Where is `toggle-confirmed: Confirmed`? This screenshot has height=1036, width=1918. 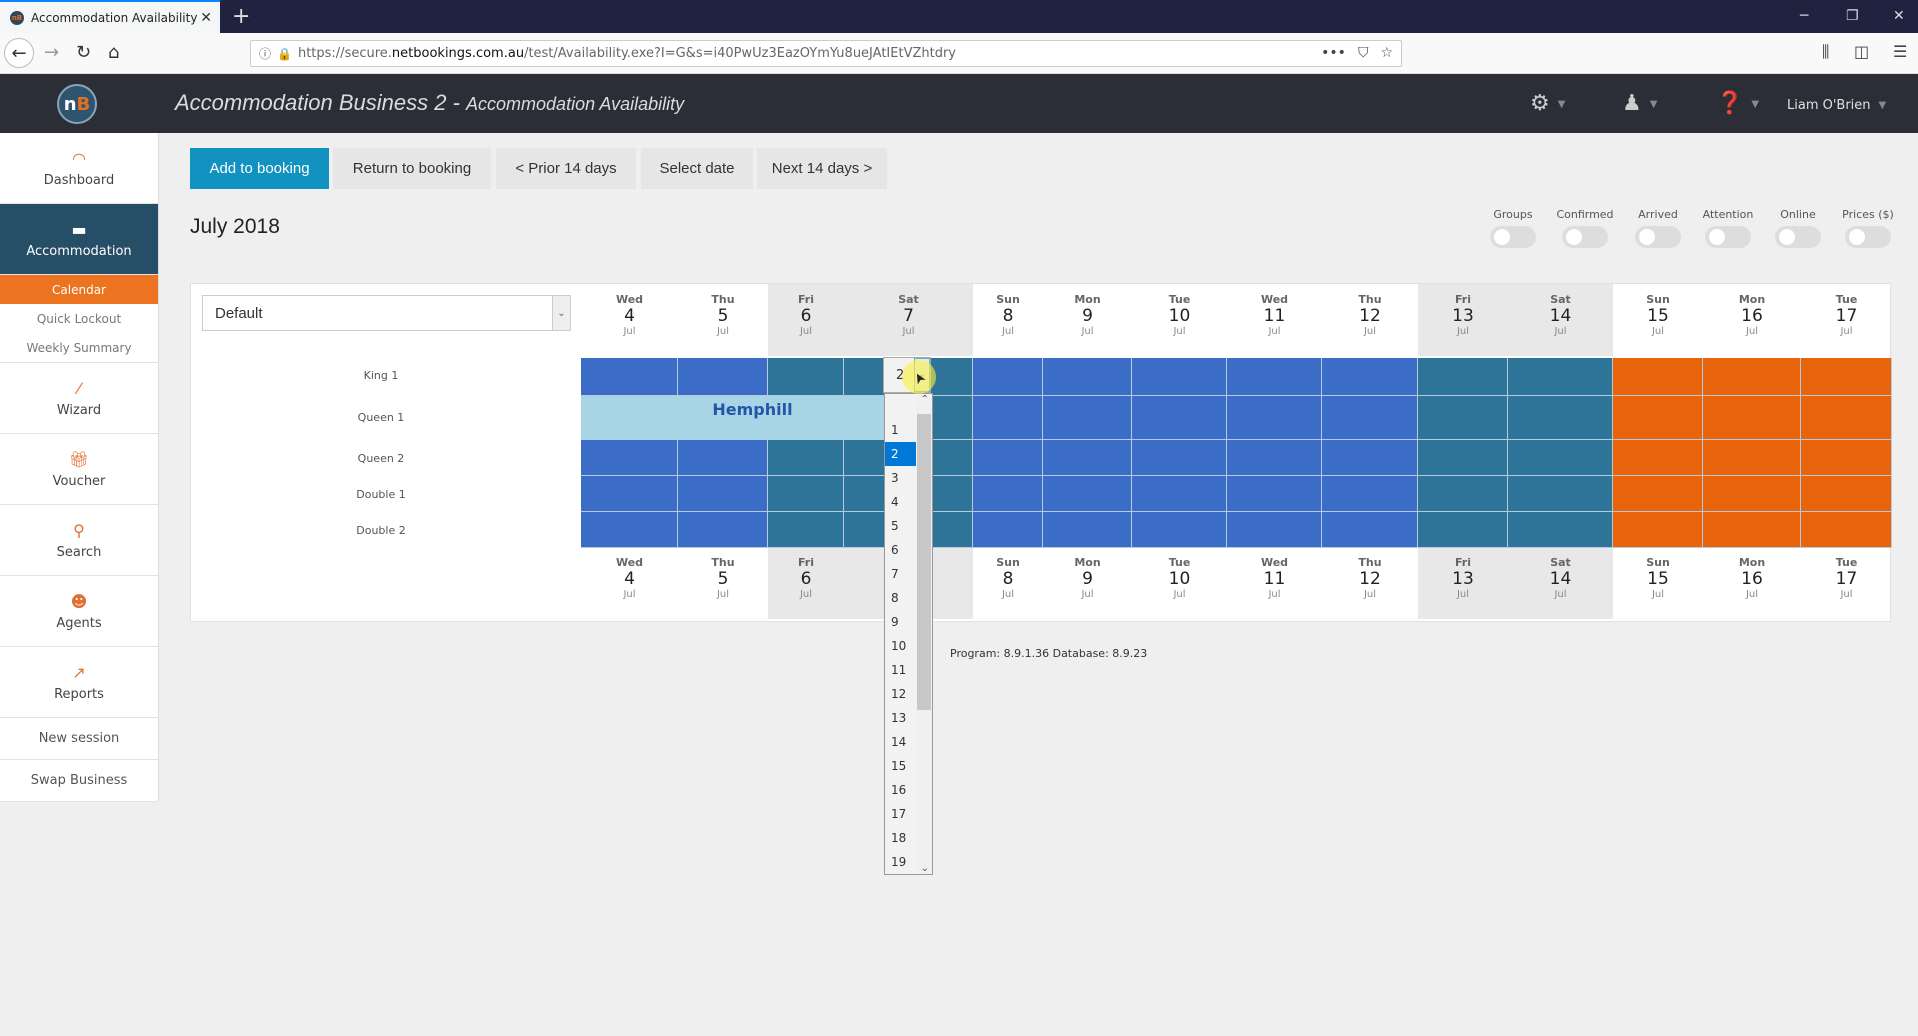
toggle-confirmed: Confirmed is located at coordinates (1585, 228).